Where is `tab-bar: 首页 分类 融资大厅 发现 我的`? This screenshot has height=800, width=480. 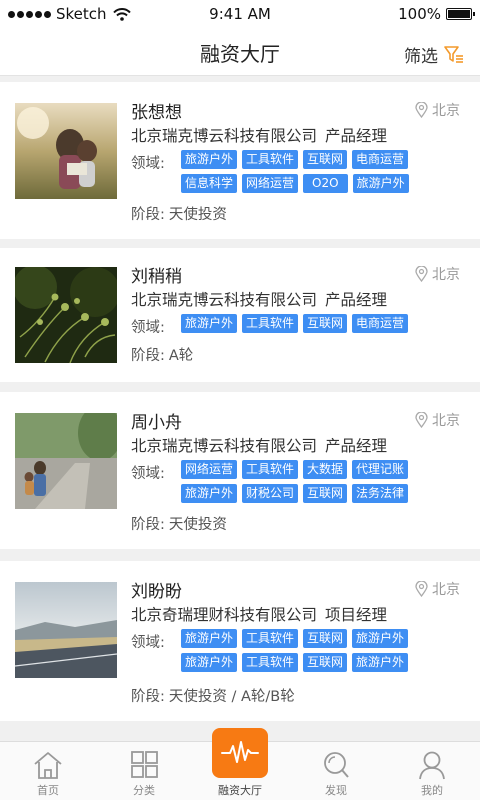 tab-bar: 首页 分类 融资大厅 发现 我的 is located at coordinates (240, 764).